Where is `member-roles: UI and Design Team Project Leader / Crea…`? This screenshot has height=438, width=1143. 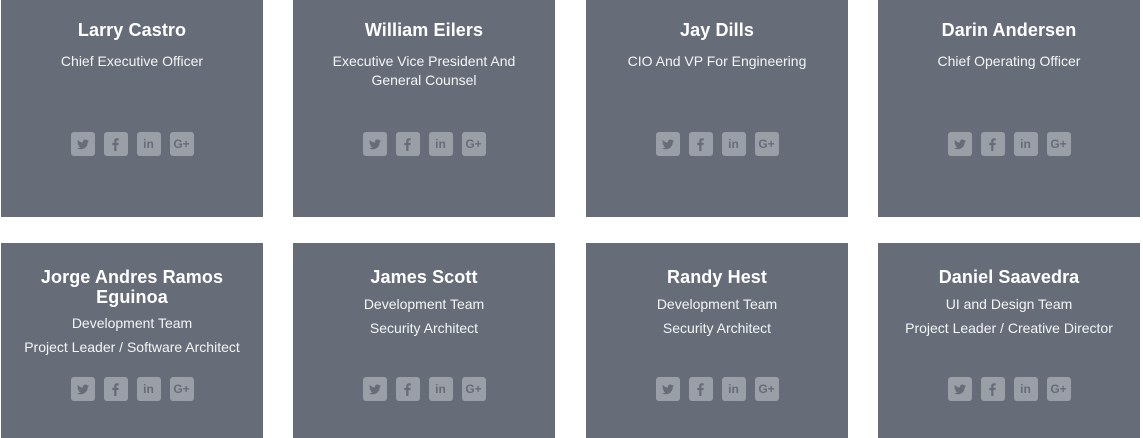 member-roles: UI and Design Team Project Leader / Crea… is located at coordinates (1009, 316).